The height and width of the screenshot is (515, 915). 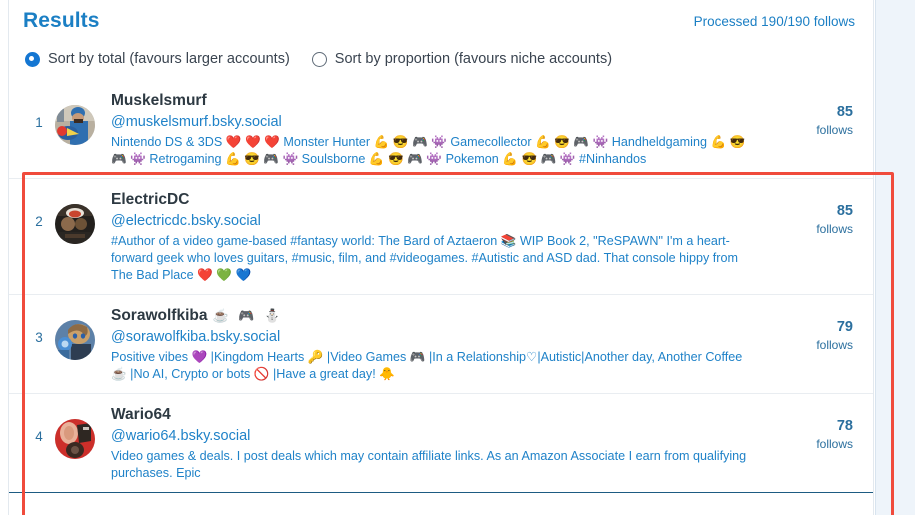 What do you see at coordinates (248, 315) in the screenshot?
I see `account-name-emojis: ☕ 🎮 ⛄` at bounding box center [248, 315].